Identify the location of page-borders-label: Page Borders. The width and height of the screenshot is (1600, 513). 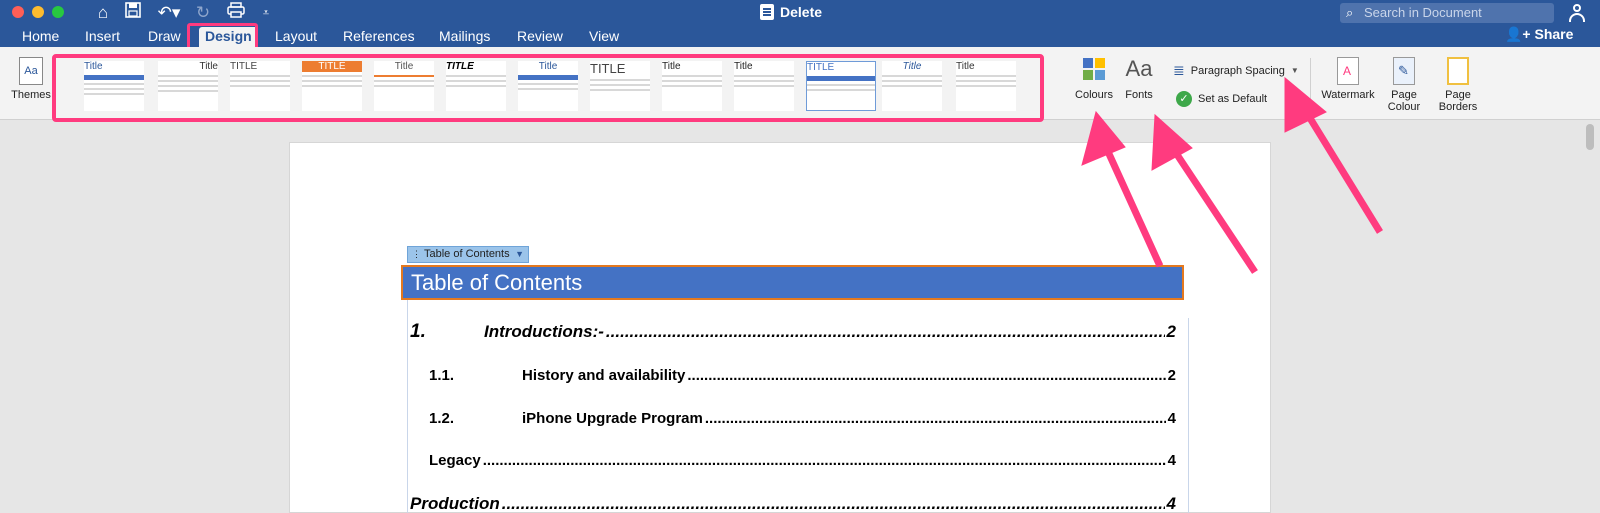
(1458, 101).